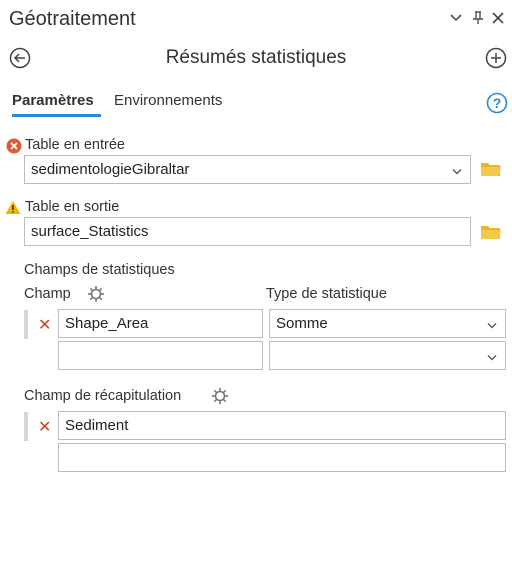 Image resolution: width=512 pixels, height=562 pixels. I want to click on active-tab-indicator, so click(56, 115).